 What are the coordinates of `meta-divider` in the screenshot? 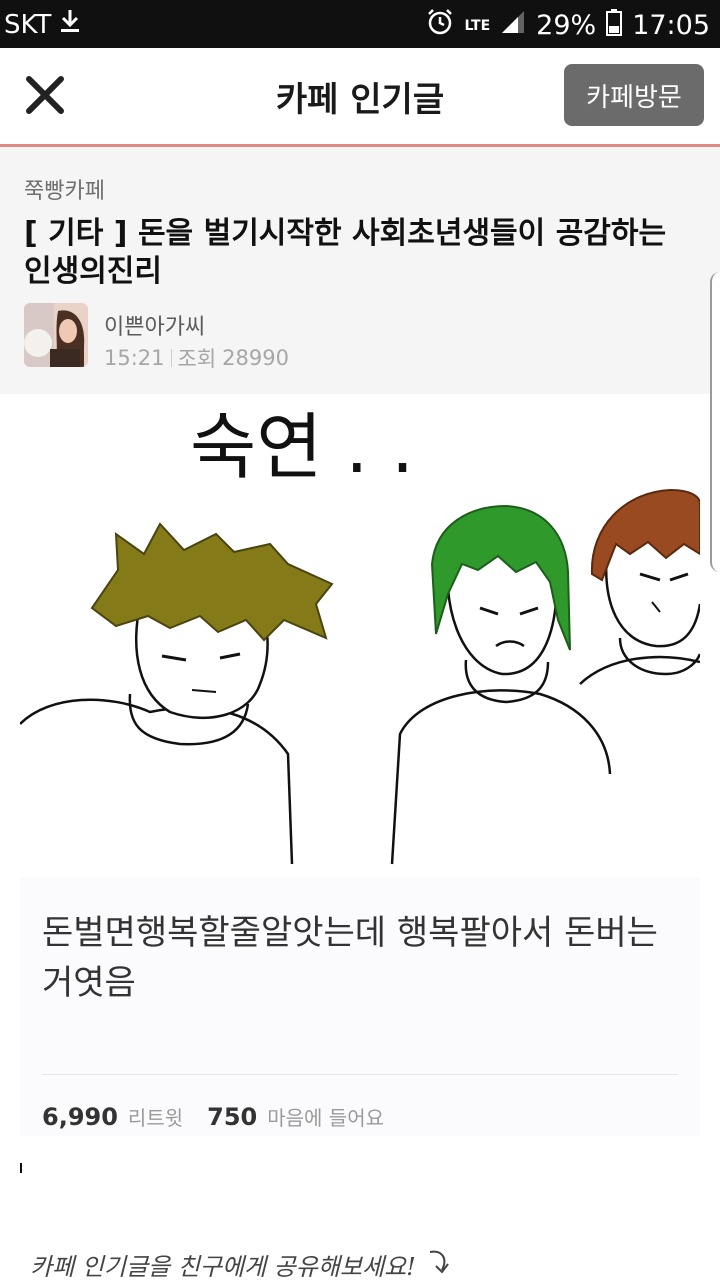 It's located at (171, 358).